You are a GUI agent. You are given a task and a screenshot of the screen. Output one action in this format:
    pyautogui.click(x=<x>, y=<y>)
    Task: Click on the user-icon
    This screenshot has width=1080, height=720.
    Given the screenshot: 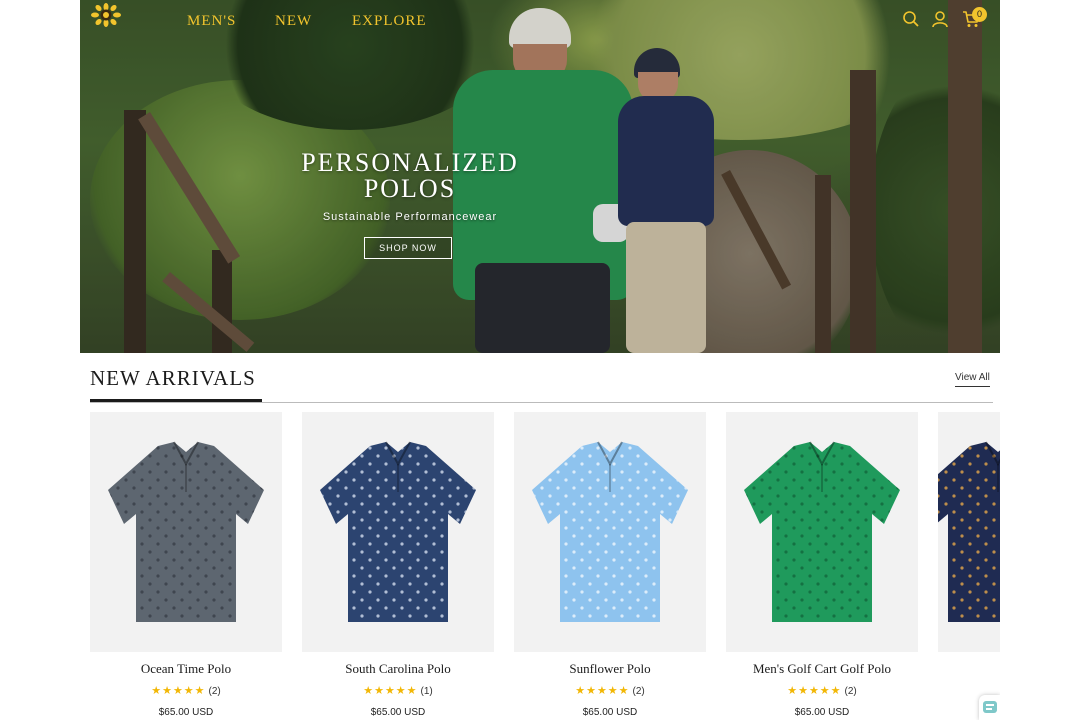 What is the action you would take?
    pyautogui.click(x=940, y=21)
    